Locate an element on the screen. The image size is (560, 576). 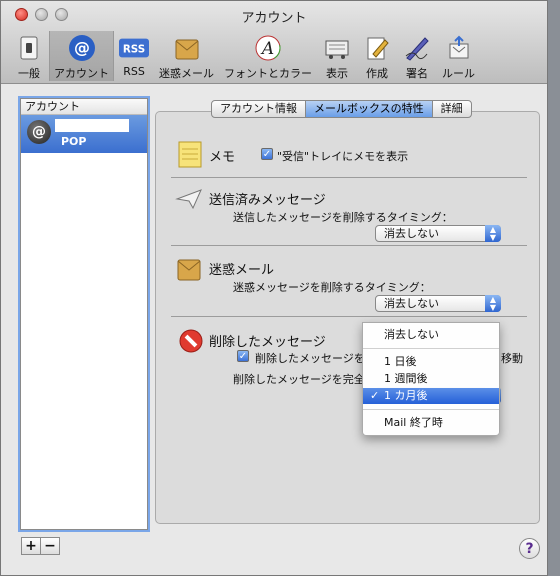
toolbar-item-rss: RSS RSS is located at coordinates (134, 56).